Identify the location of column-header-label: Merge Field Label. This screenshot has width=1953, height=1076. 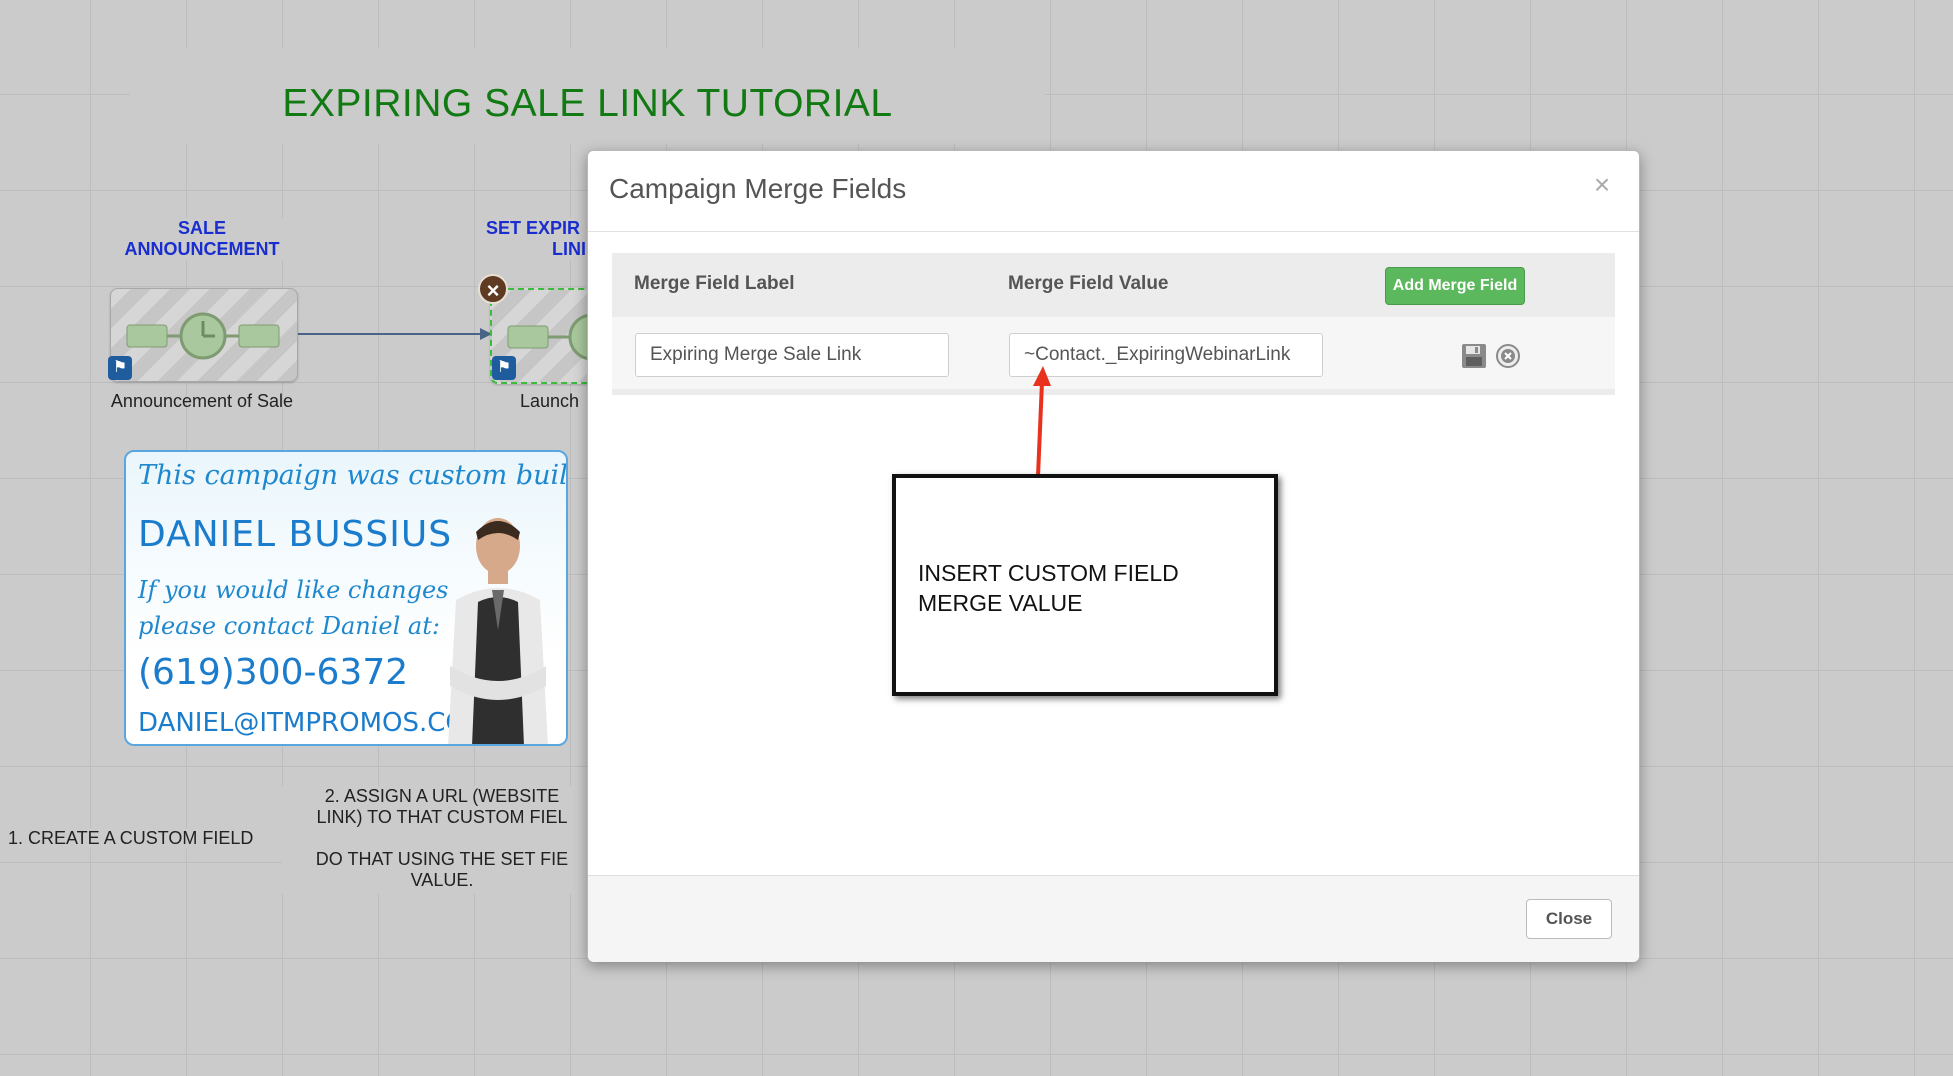
(714, 283).